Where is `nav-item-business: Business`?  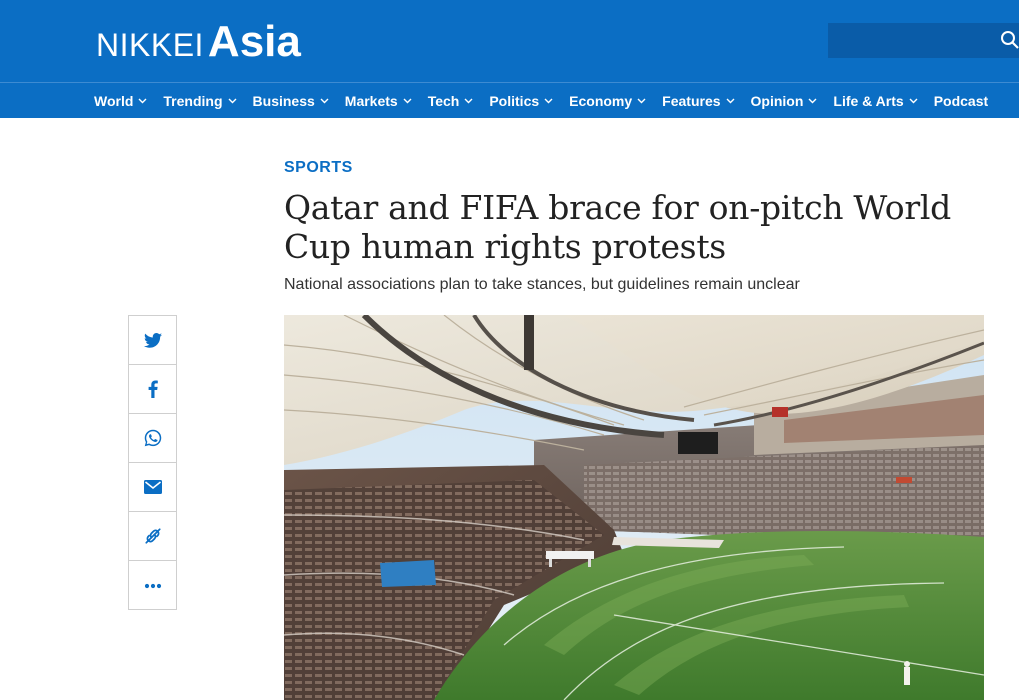
nav-item-business: Business is located at coordinates (291, 101).